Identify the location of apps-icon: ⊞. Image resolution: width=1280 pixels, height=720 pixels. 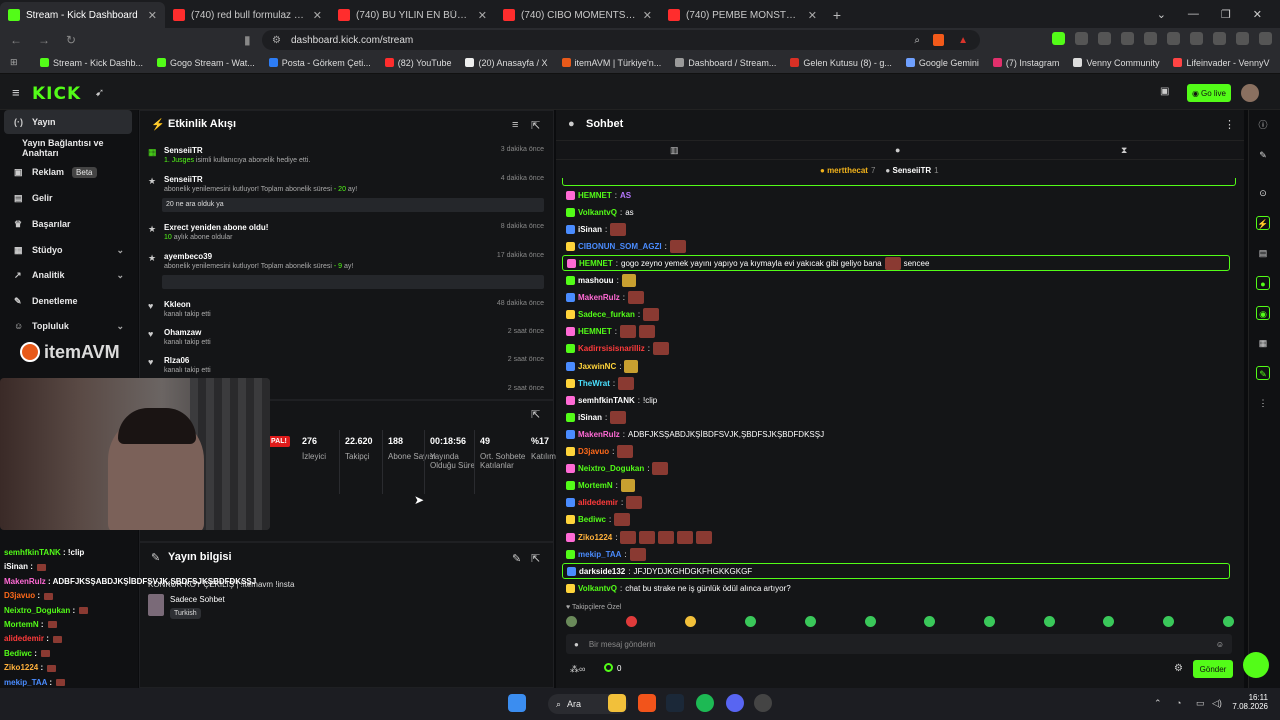
(14, 62).